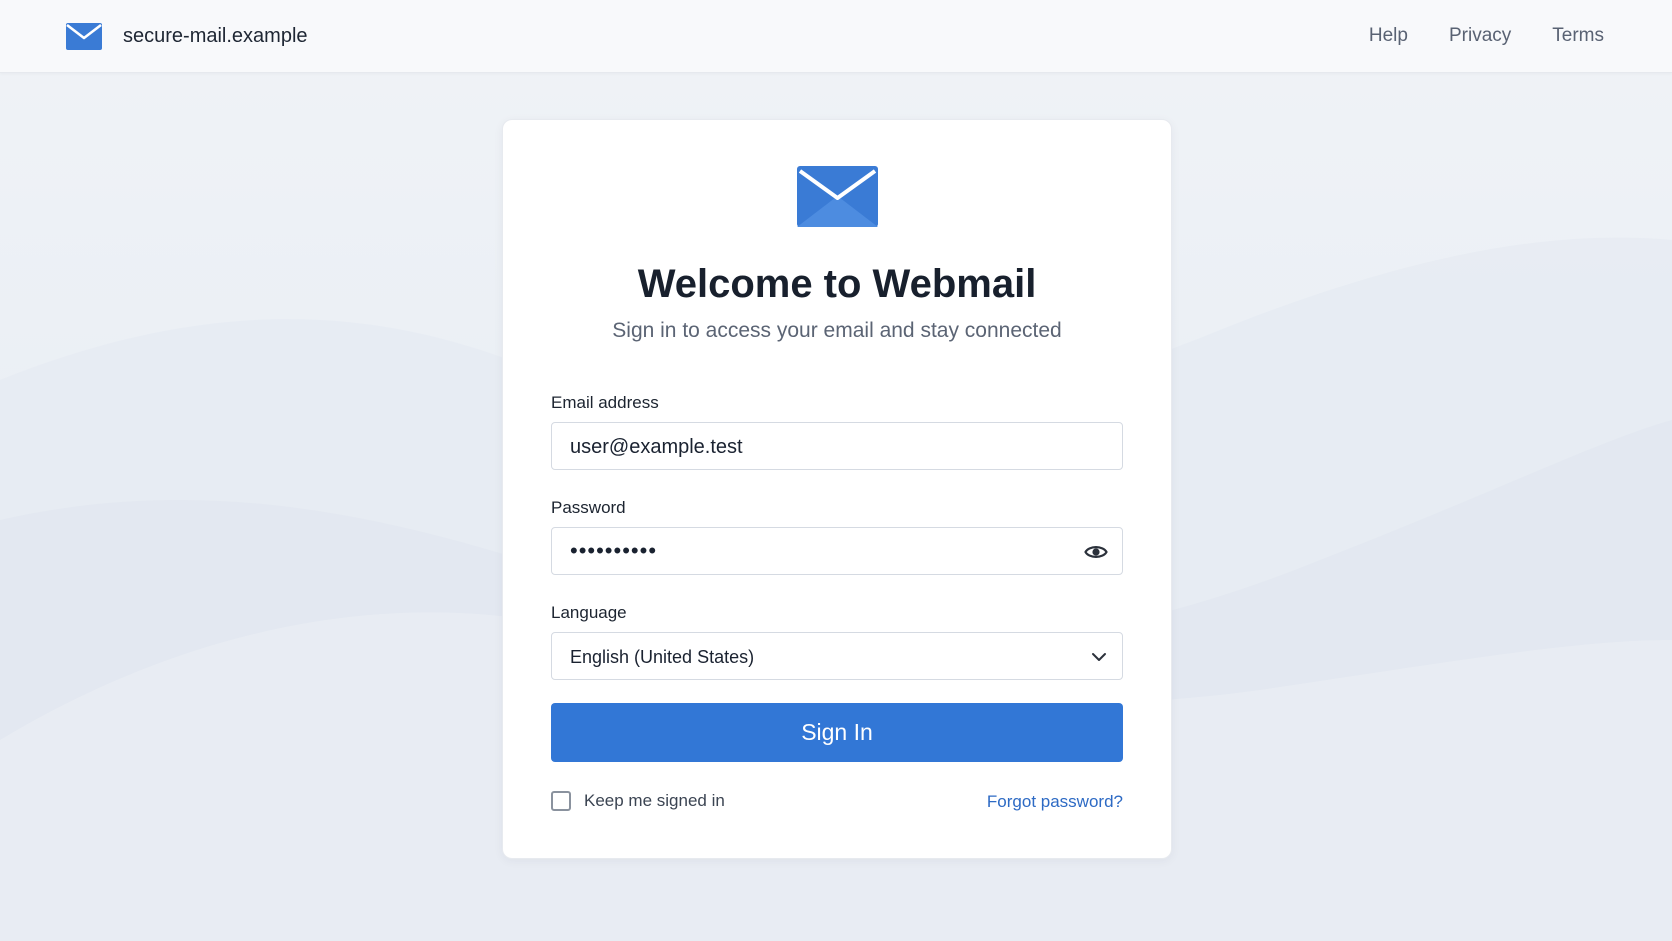 This screenshot has height=941, width=1672. Describe the element at coordinates (837, 446) in the screenshot. I see `email-field: user@example.test` at that location.